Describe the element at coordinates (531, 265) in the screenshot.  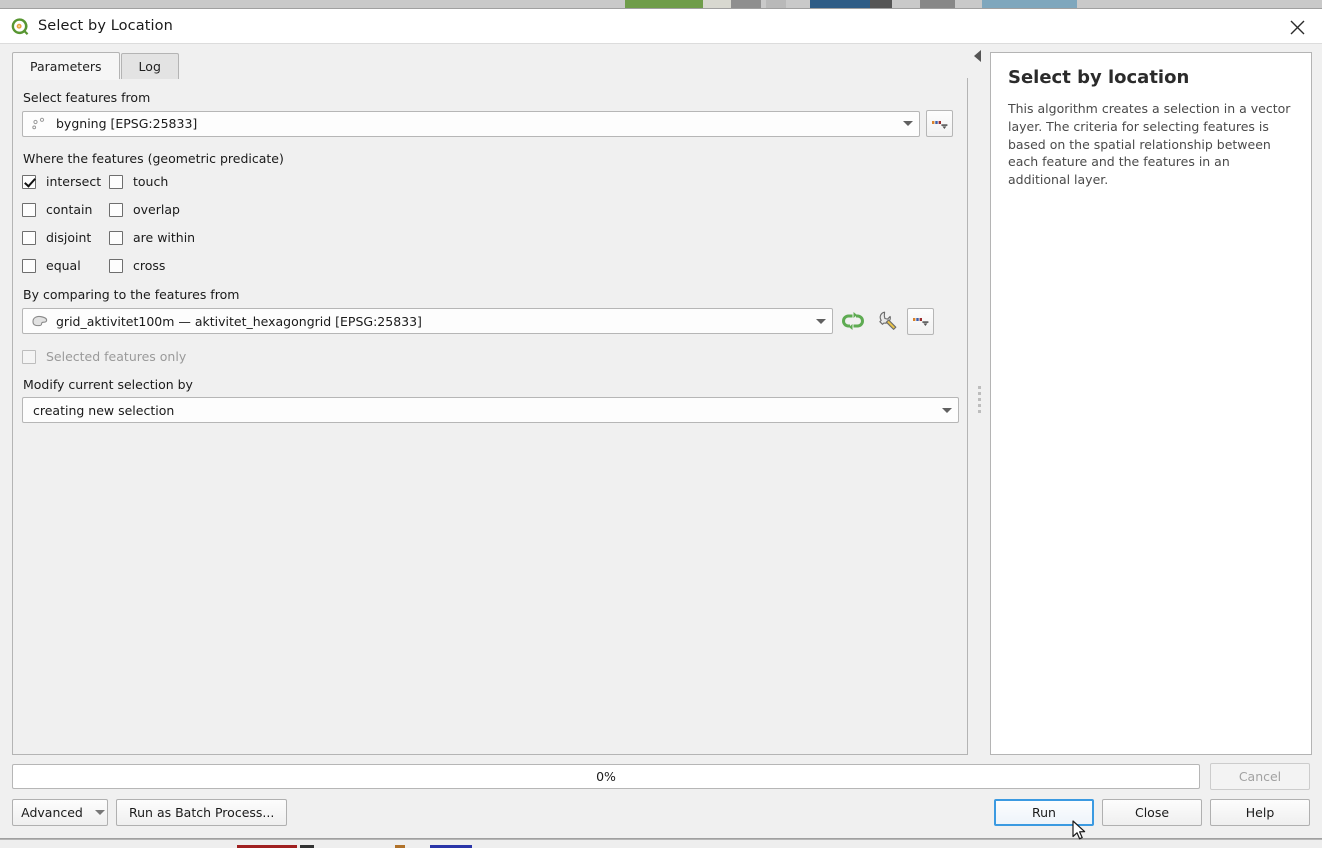
I see `checkbox-cross: cross` at that location.